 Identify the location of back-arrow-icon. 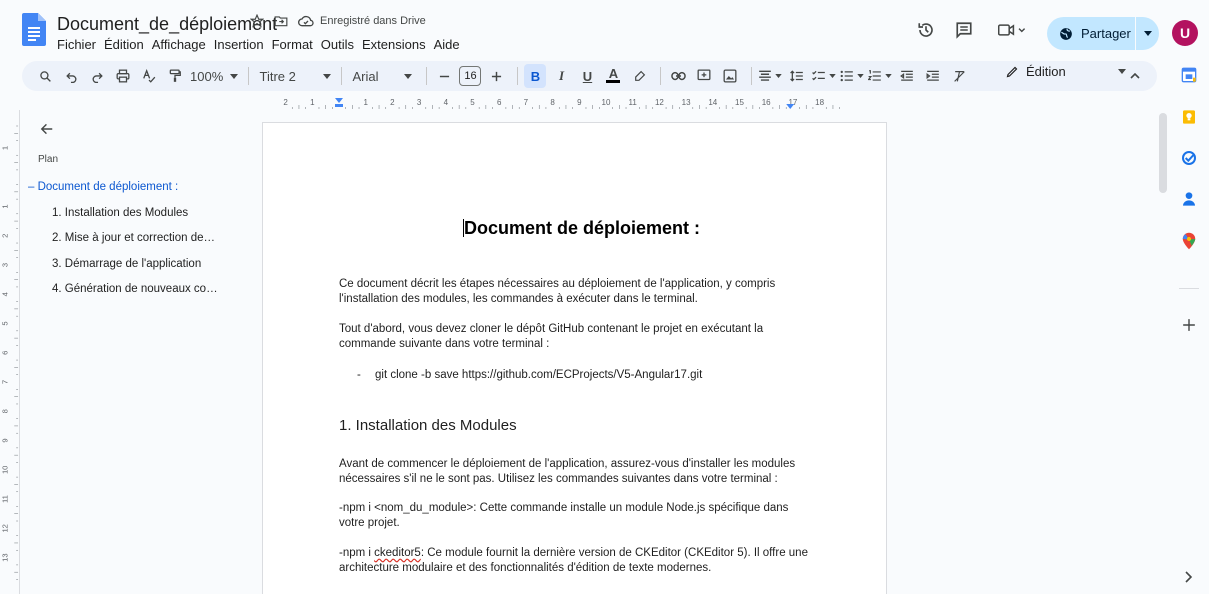
(47, 129).